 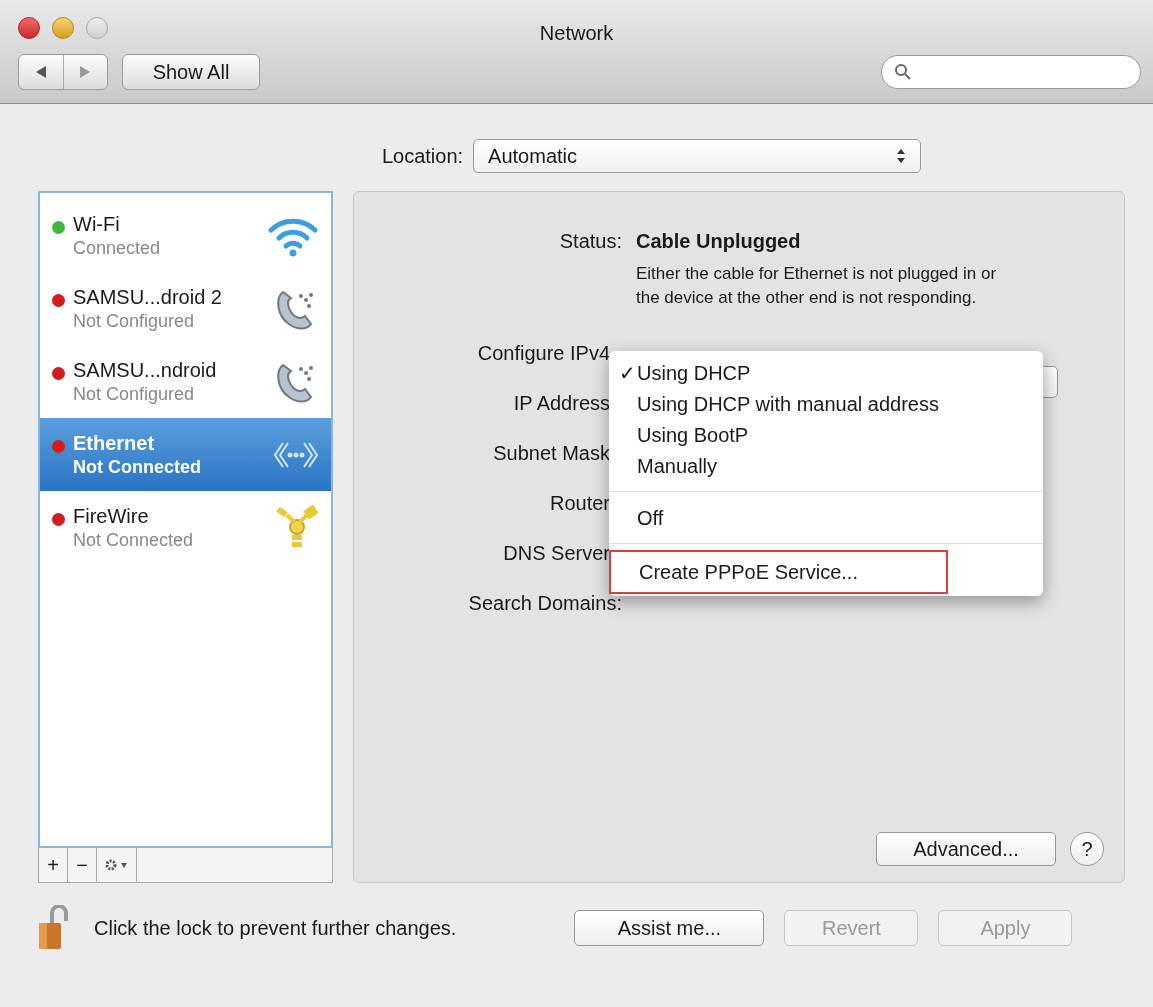 What do you see at coordinates (543, 351) in the screenshot?
I see `field-label: Configure IPv4` at bounding box center [543, 351].